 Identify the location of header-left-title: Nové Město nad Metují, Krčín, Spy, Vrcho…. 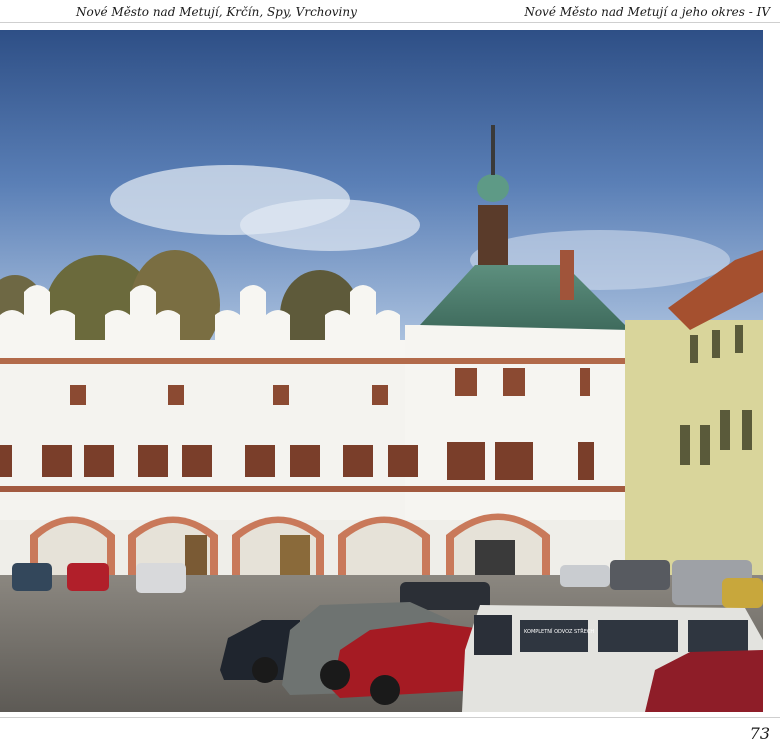
(216, 12).